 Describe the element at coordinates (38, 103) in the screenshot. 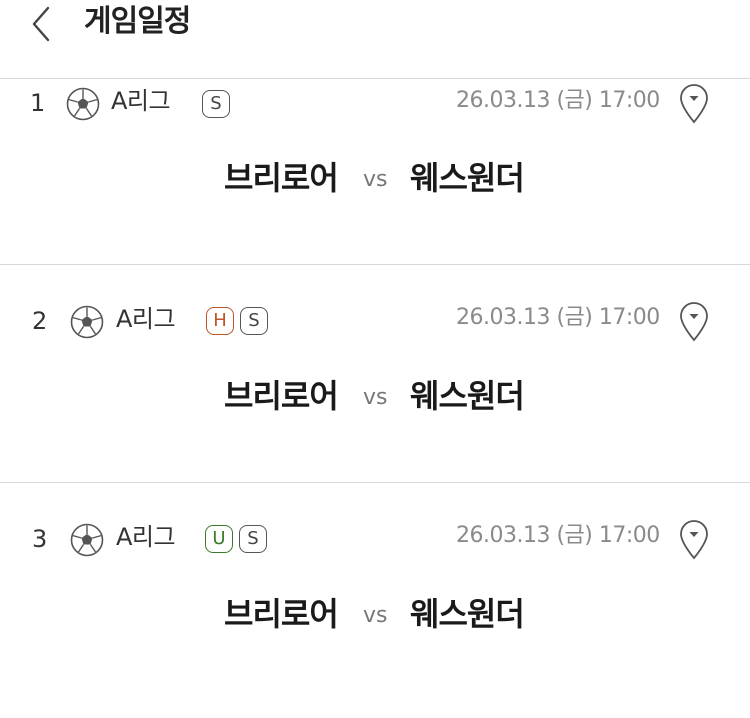

I see `game-number: 1` at that location.